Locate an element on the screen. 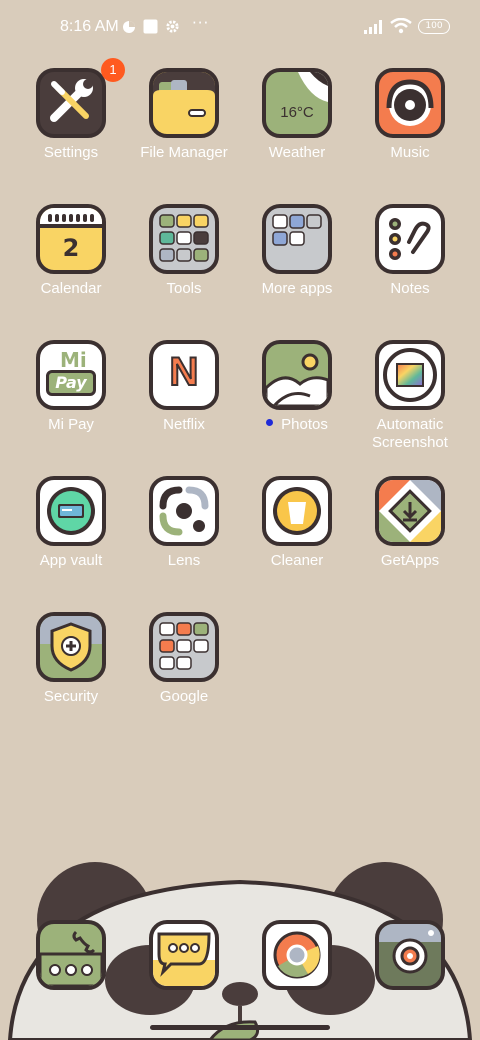 This screenshot has height=1040, width=480. camera-icon is located at coordinates (410, 955).